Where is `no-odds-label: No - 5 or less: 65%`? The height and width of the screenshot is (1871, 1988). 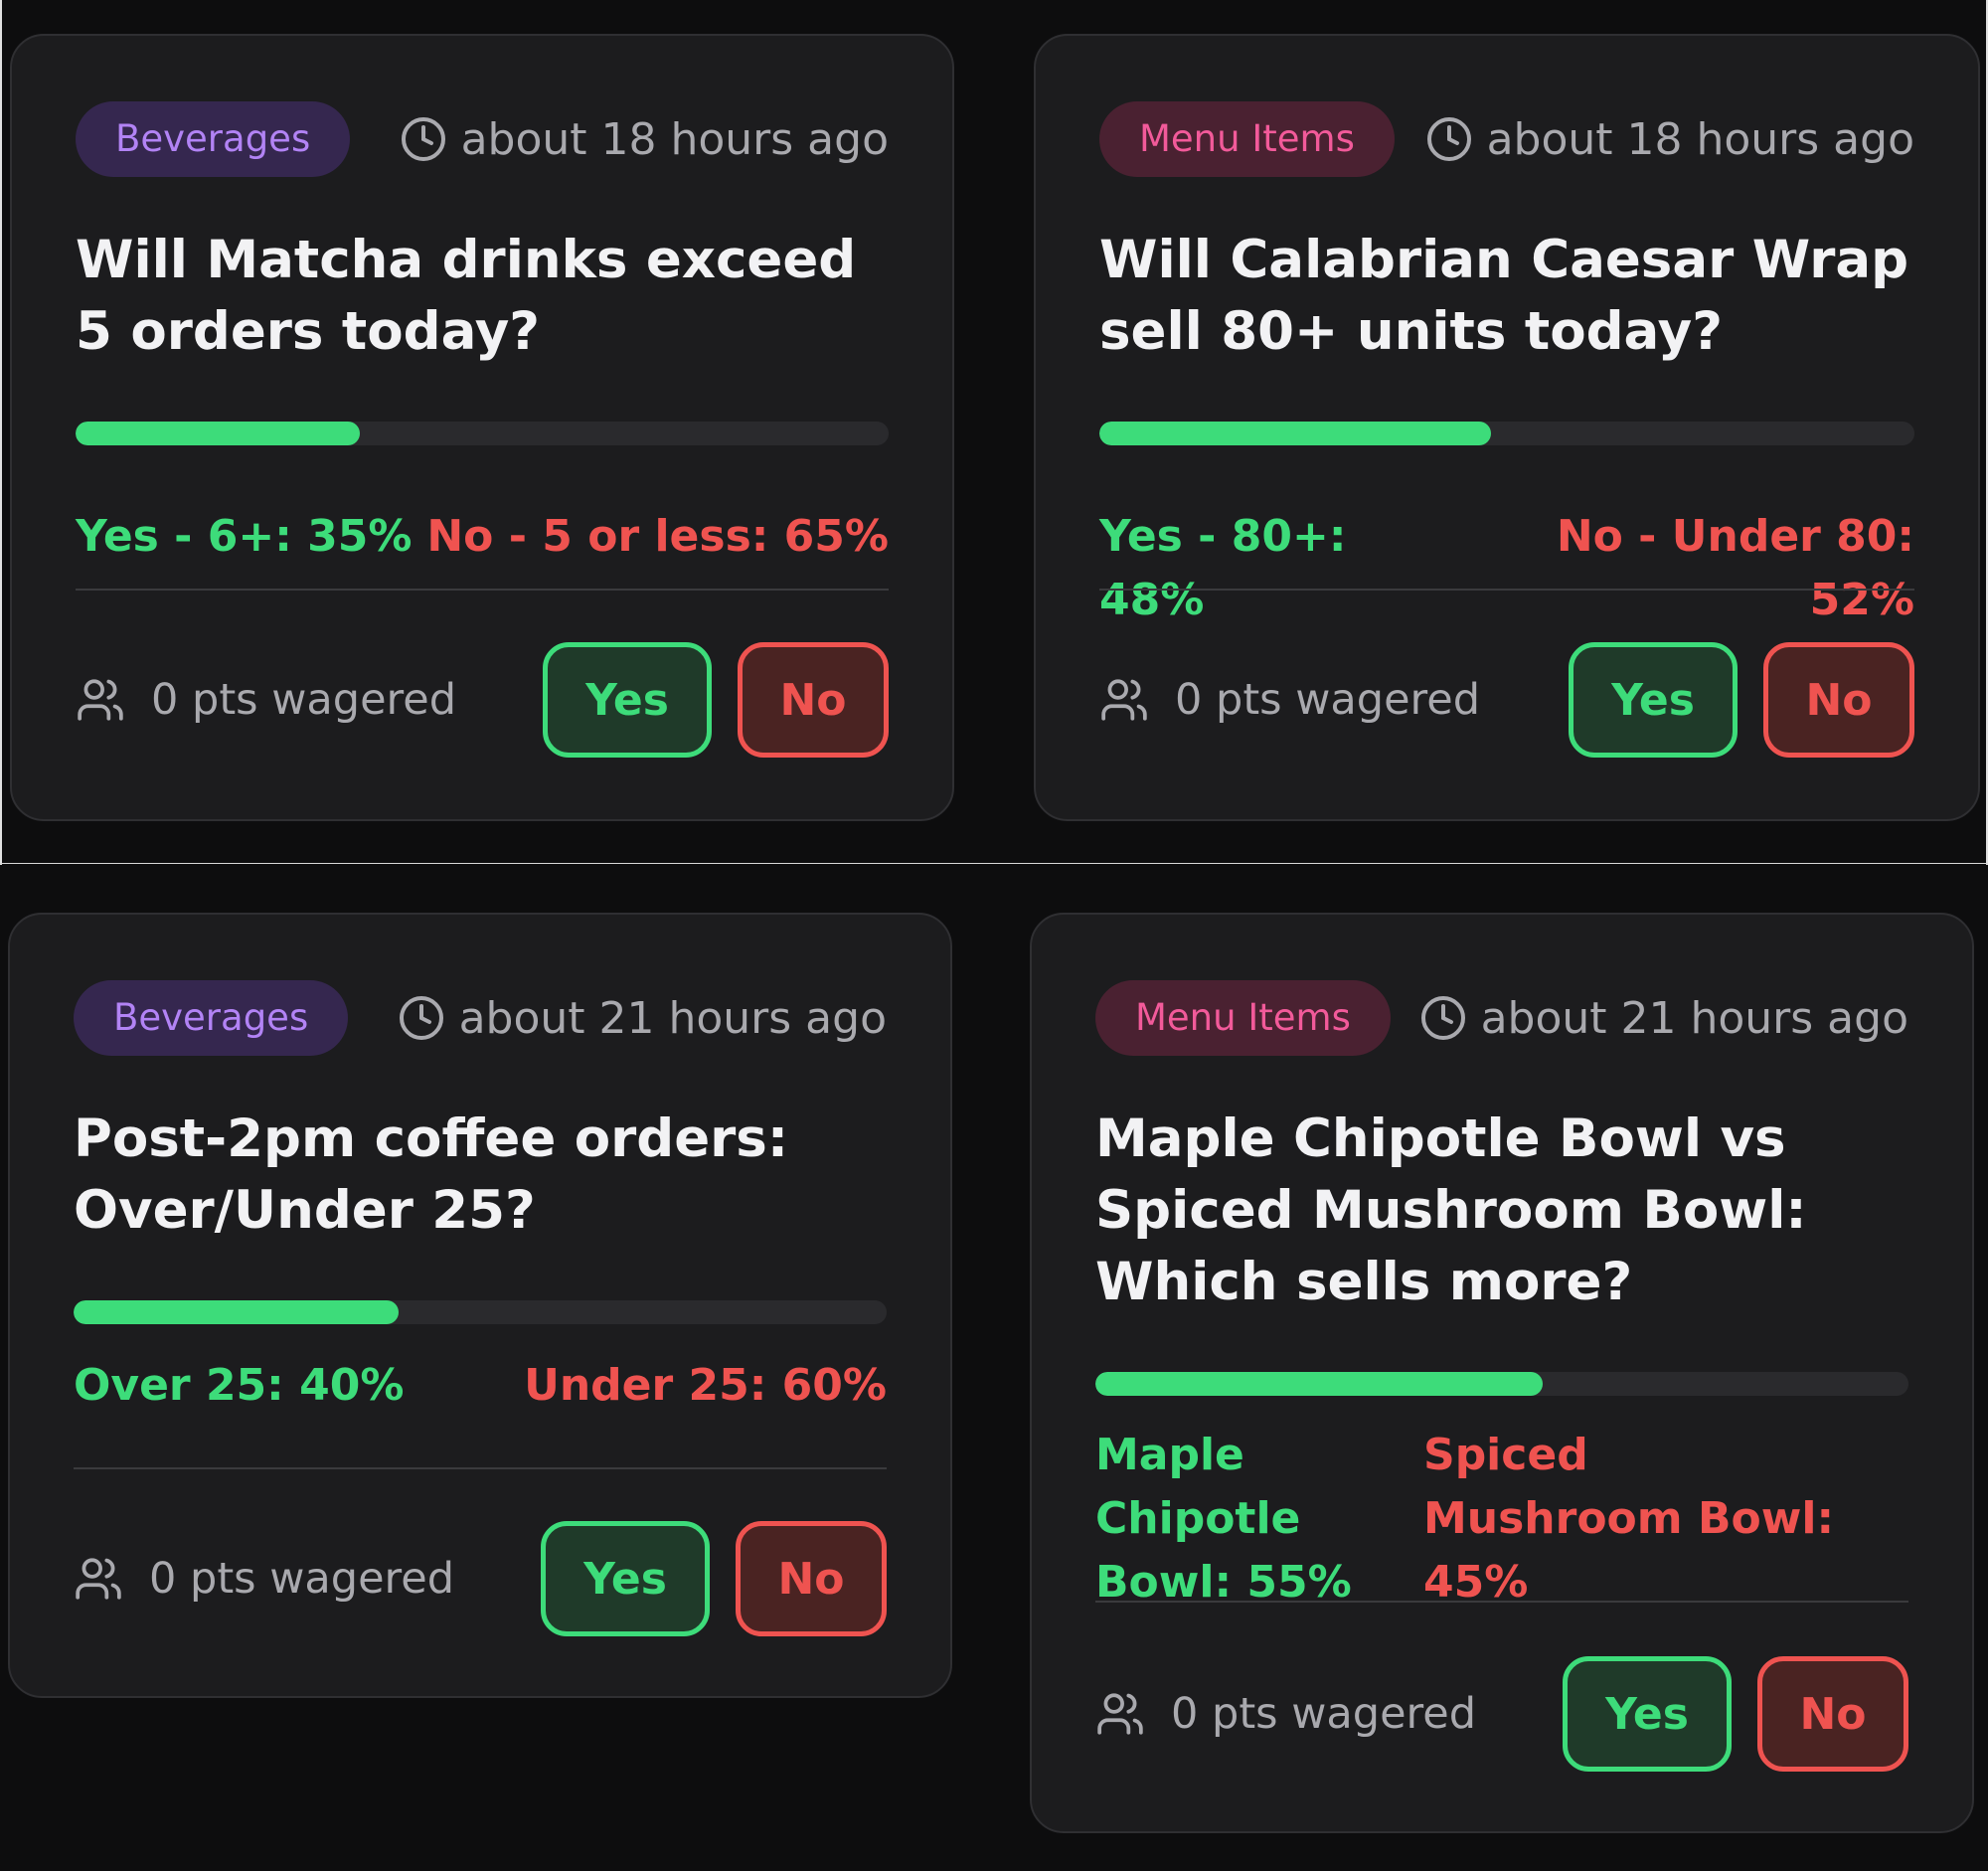 no-odds-label: No - 5 or less: 65% is located at coordinates (657, 536).